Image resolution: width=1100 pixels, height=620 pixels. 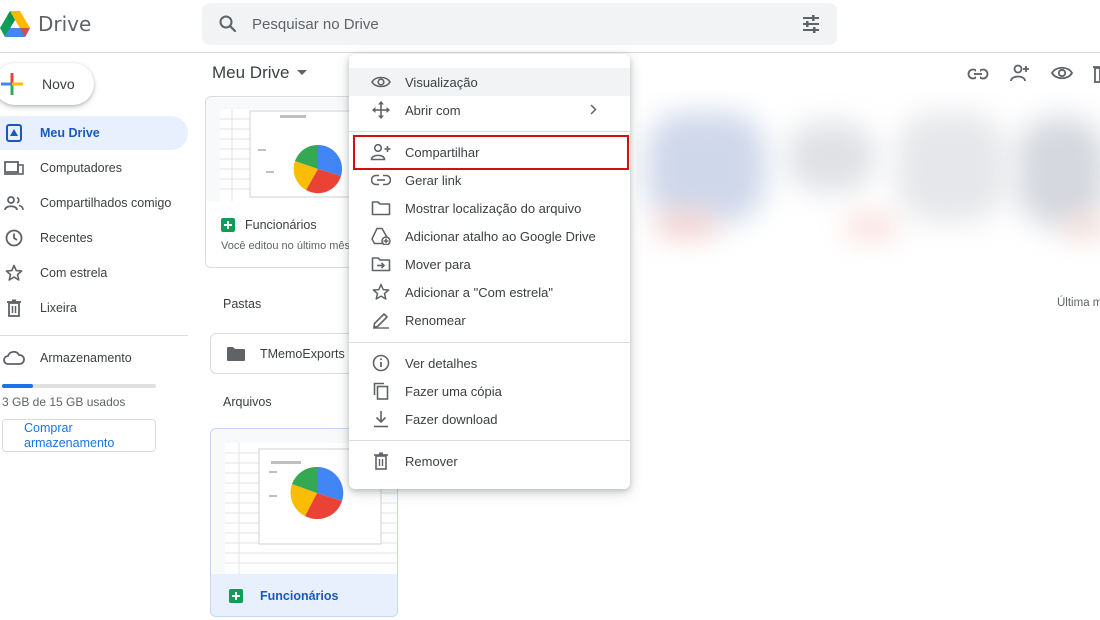 What do you see at coordinates (381, 363) in the screenshot?
I see `info-icon` at bounding box center [381, 363].